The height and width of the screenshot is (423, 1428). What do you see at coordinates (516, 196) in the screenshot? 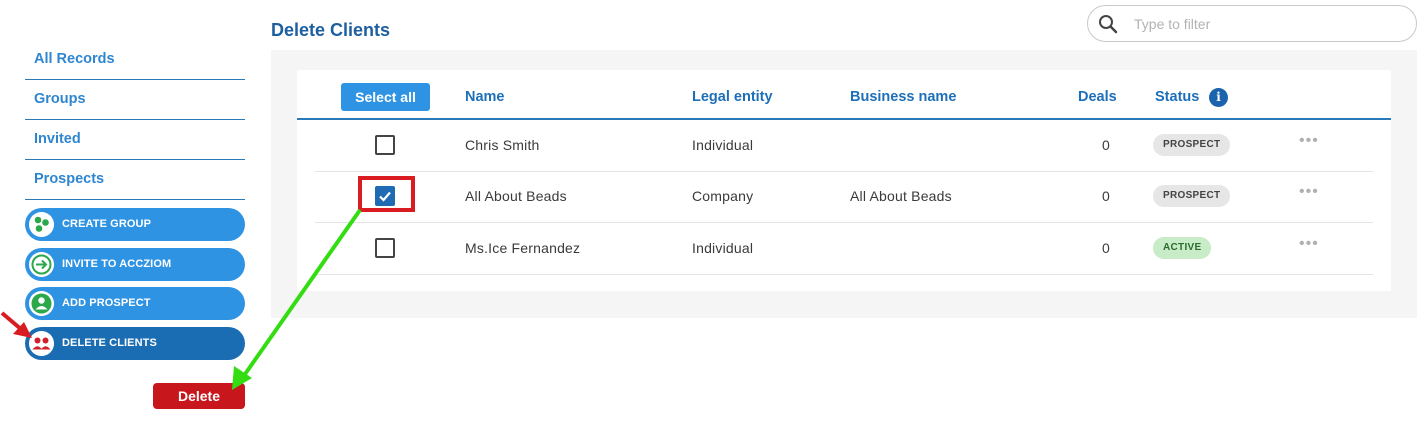
I see `cell-name: All About Beads` at bounding box center [516, 196].